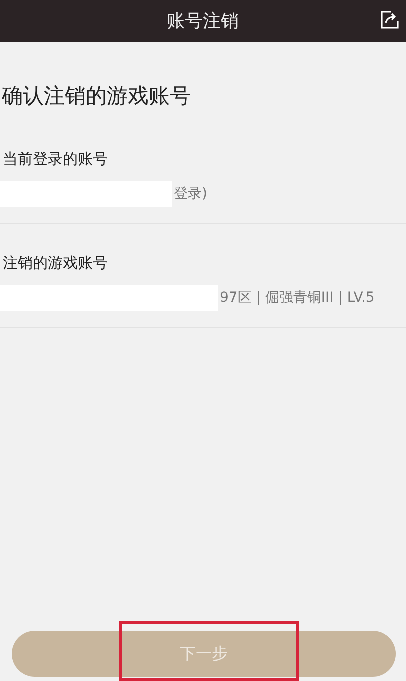 The height and width of the screenshot is (681, 406). Describe the element at coordinates (97, 96) in the screenshot. I see `page-heading: 确认注销的游戏账号` at that location.